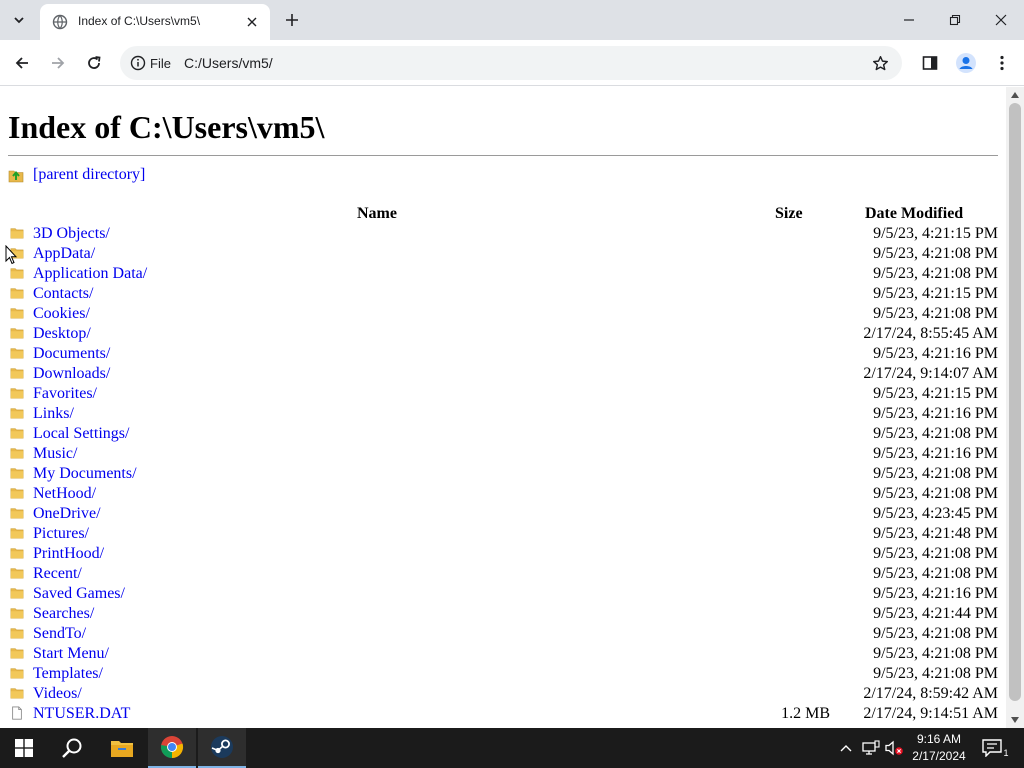  Describe the element at coordinates (64, 494) in the screenshot. I see `entry-name-link: NetHood/` at that location.